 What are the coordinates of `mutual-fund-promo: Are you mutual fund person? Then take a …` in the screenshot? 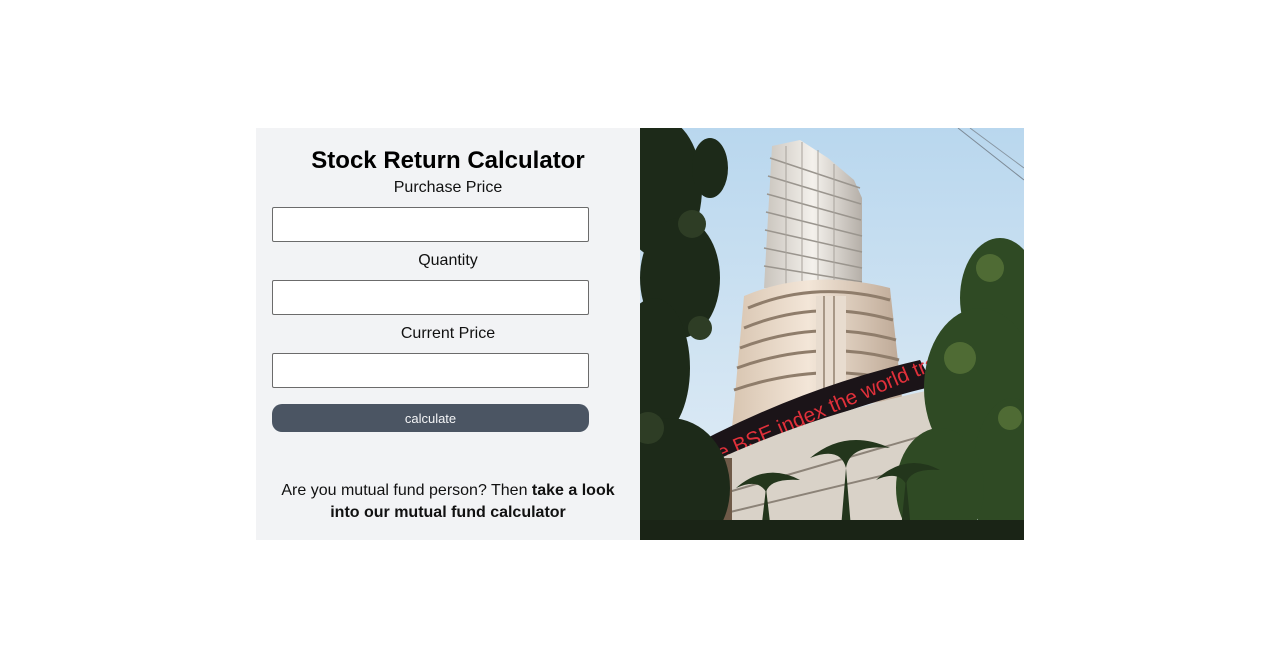 It's located at (448, 502).